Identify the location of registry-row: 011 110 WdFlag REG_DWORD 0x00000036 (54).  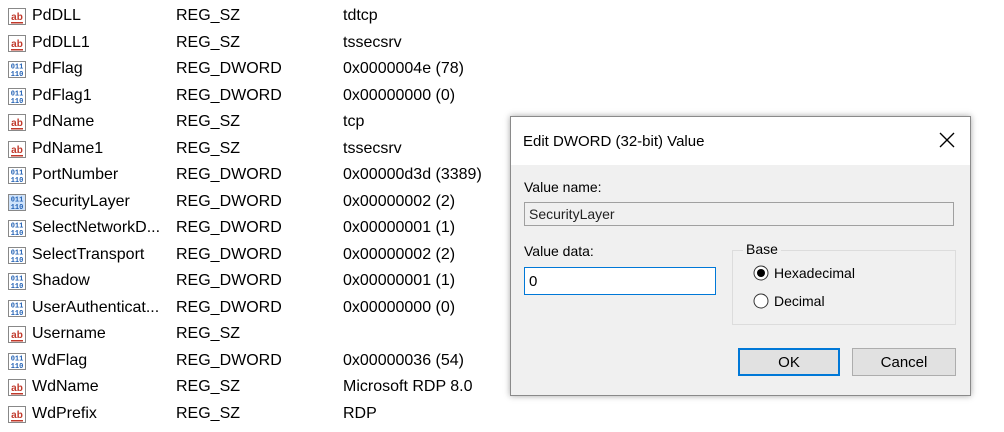
(260, 361).